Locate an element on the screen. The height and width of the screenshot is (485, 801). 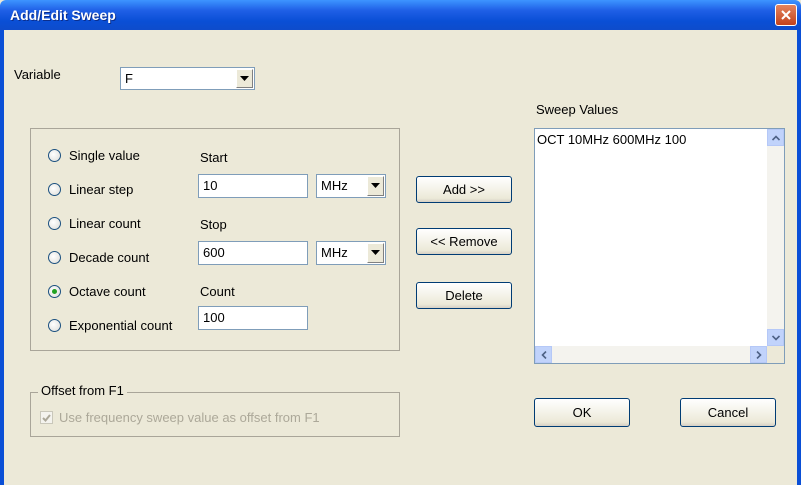
sweep-values-label: Sweep Values is located at coordinates (577, 109).